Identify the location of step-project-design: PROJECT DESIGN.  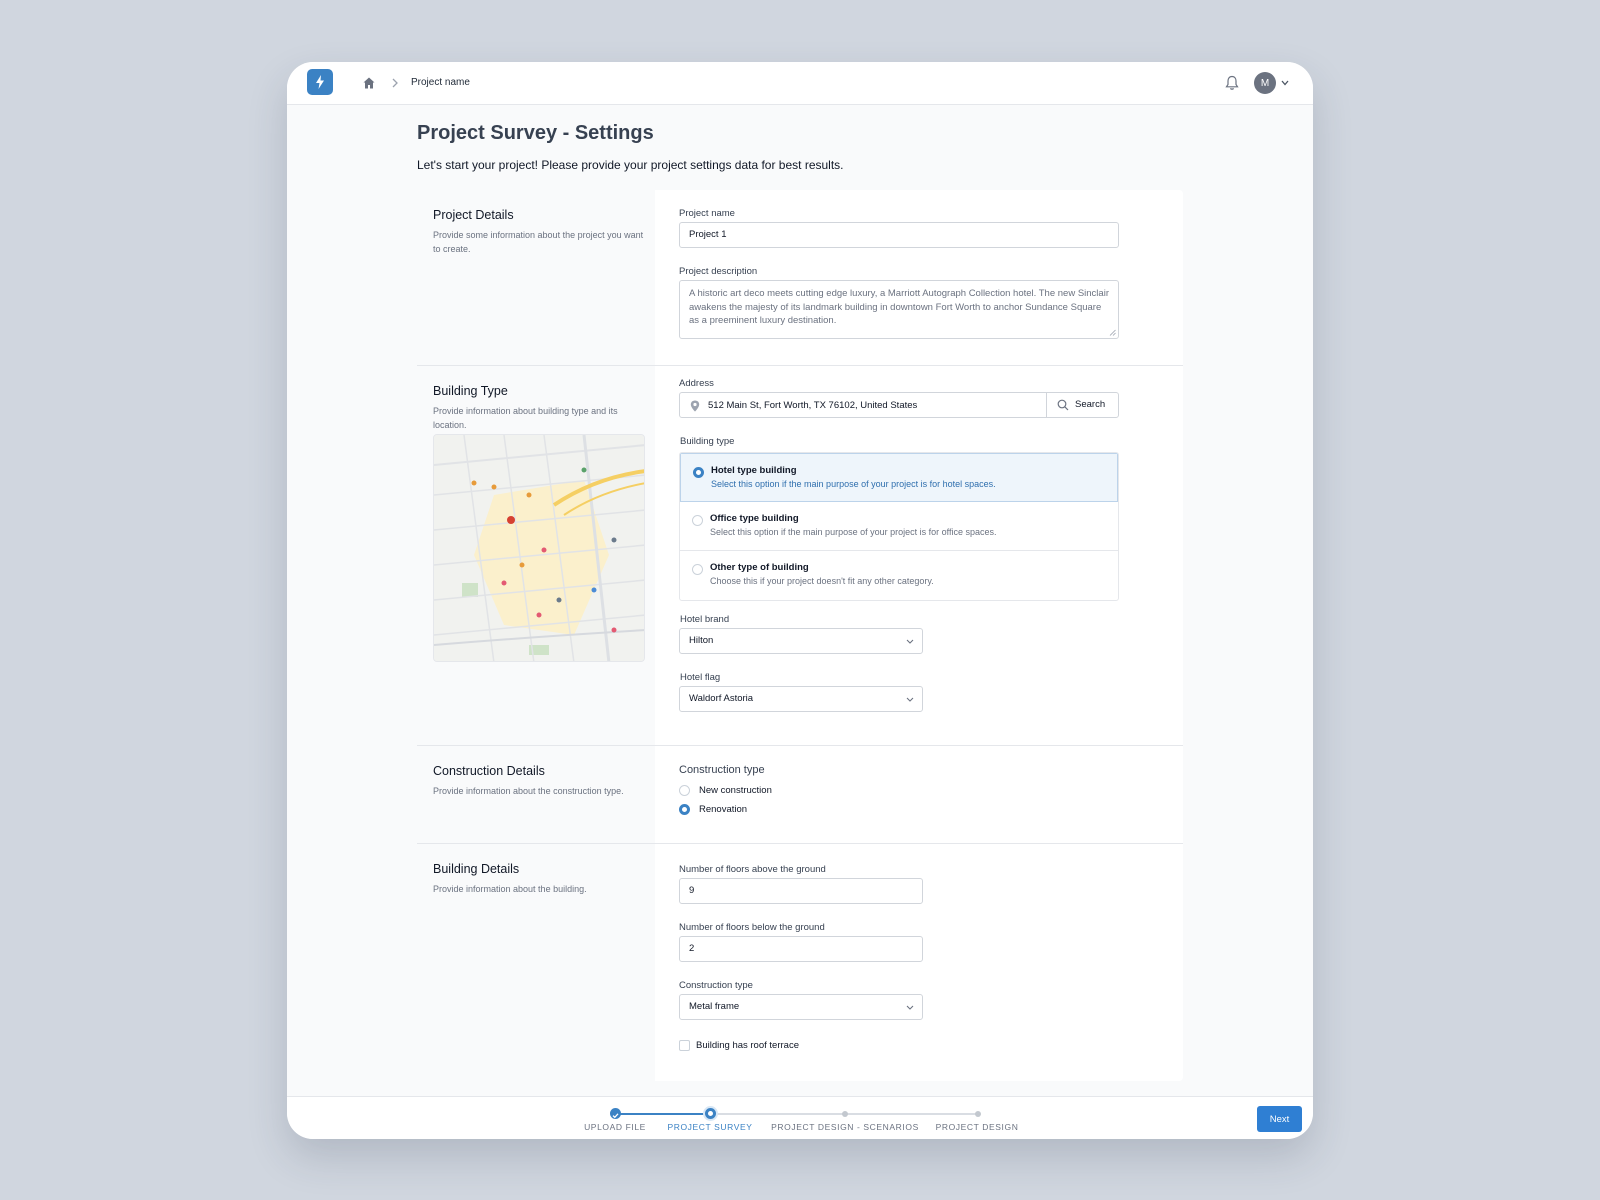
(977, 1127).